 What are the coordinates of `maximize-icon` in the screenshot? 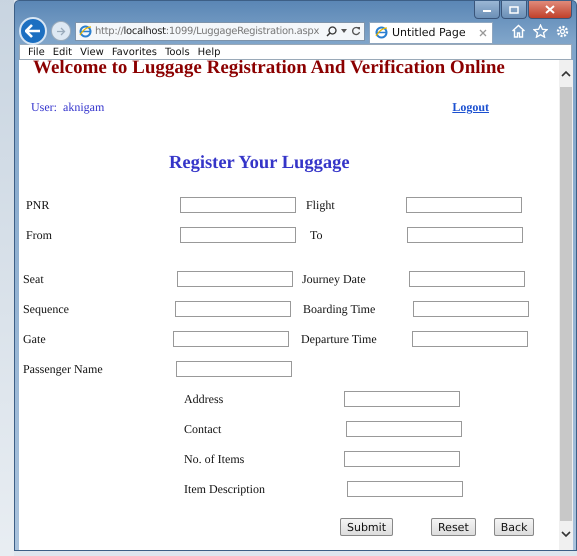 It's located at (514, 10).